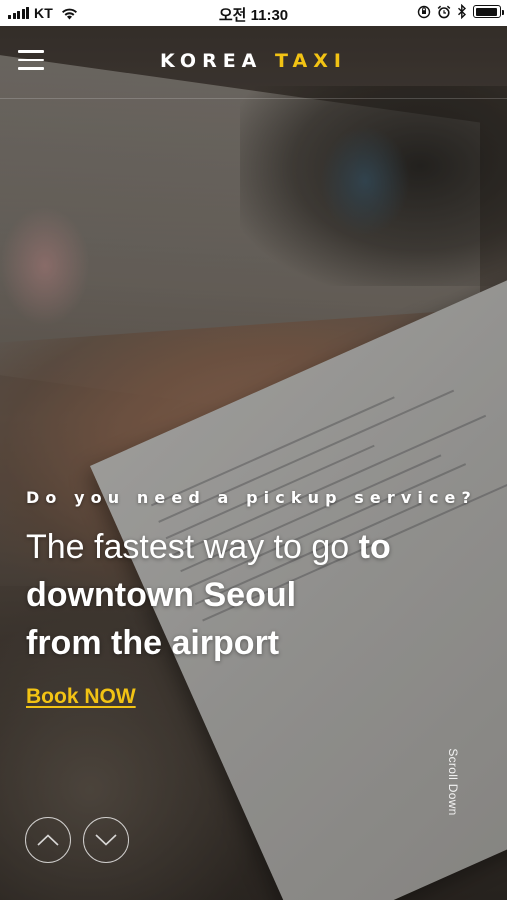 Image resolution: width=507 pixels, height=900 pixels. What do you see at coordinates (424, 11) in the screenshot?
I see `orientation-lock-icon` at bounding box center [424, 11].